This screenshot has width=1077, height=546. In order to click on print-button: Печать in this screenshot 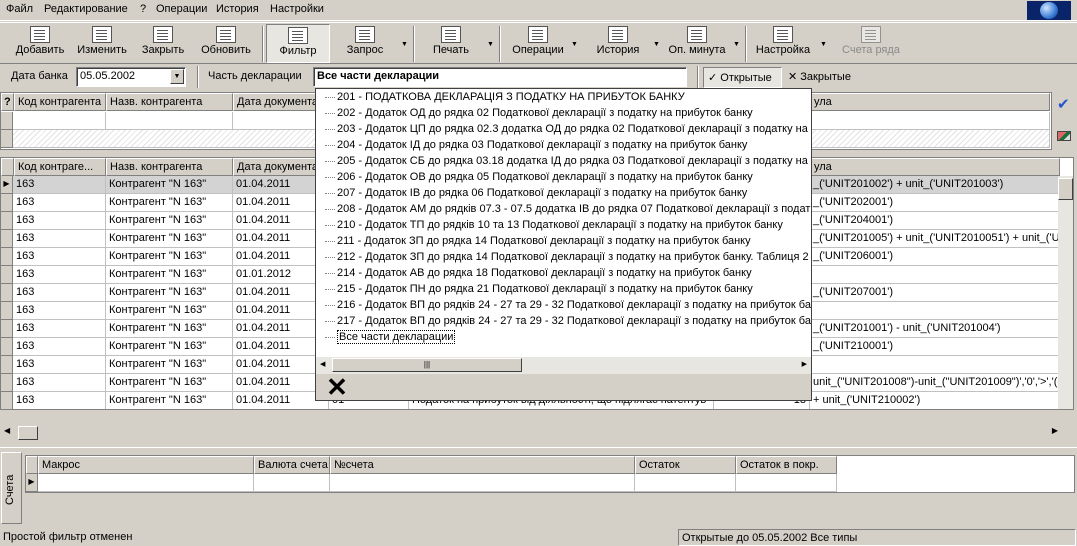, I will do `click(451, 43)`.